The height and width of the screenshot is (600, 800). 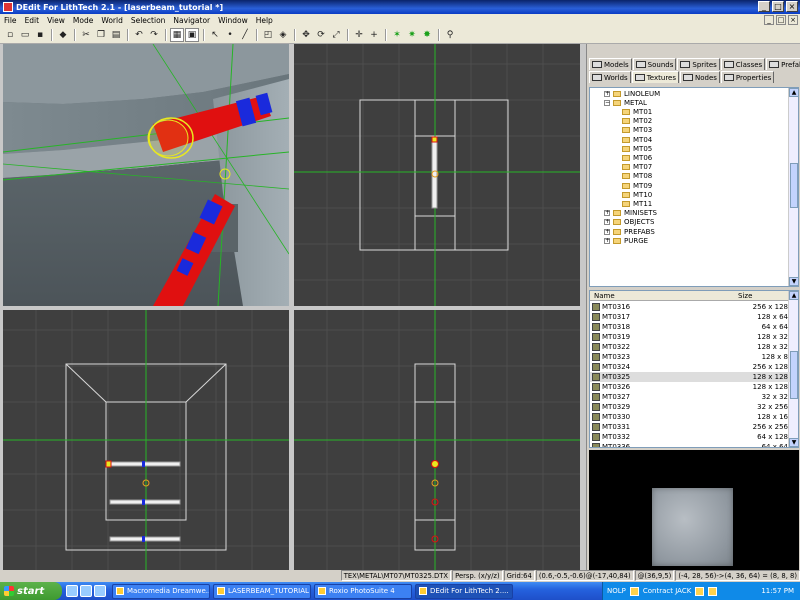 I want to click on object-icon: ◈, so click(x=283, y=35).